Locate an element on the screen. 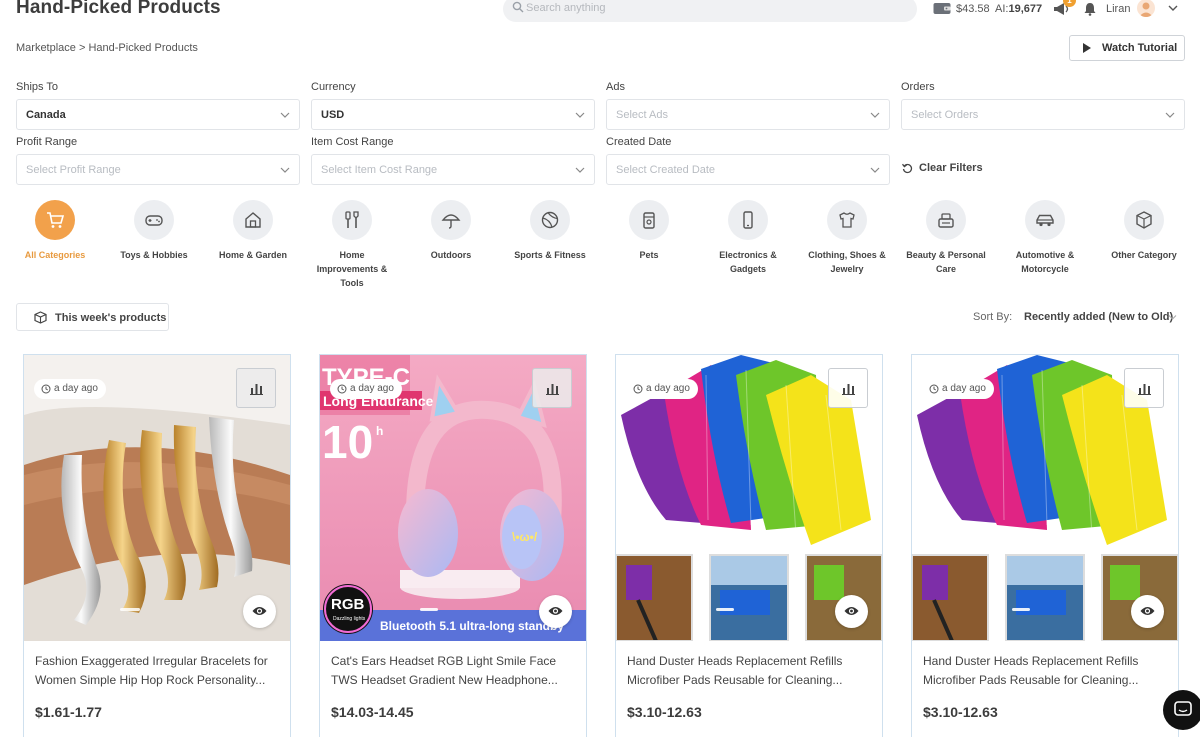 This screenshot has height=737, width=1200. watch-tutorial-button: Watch Tutorial is located at coordinates (1127, 48).